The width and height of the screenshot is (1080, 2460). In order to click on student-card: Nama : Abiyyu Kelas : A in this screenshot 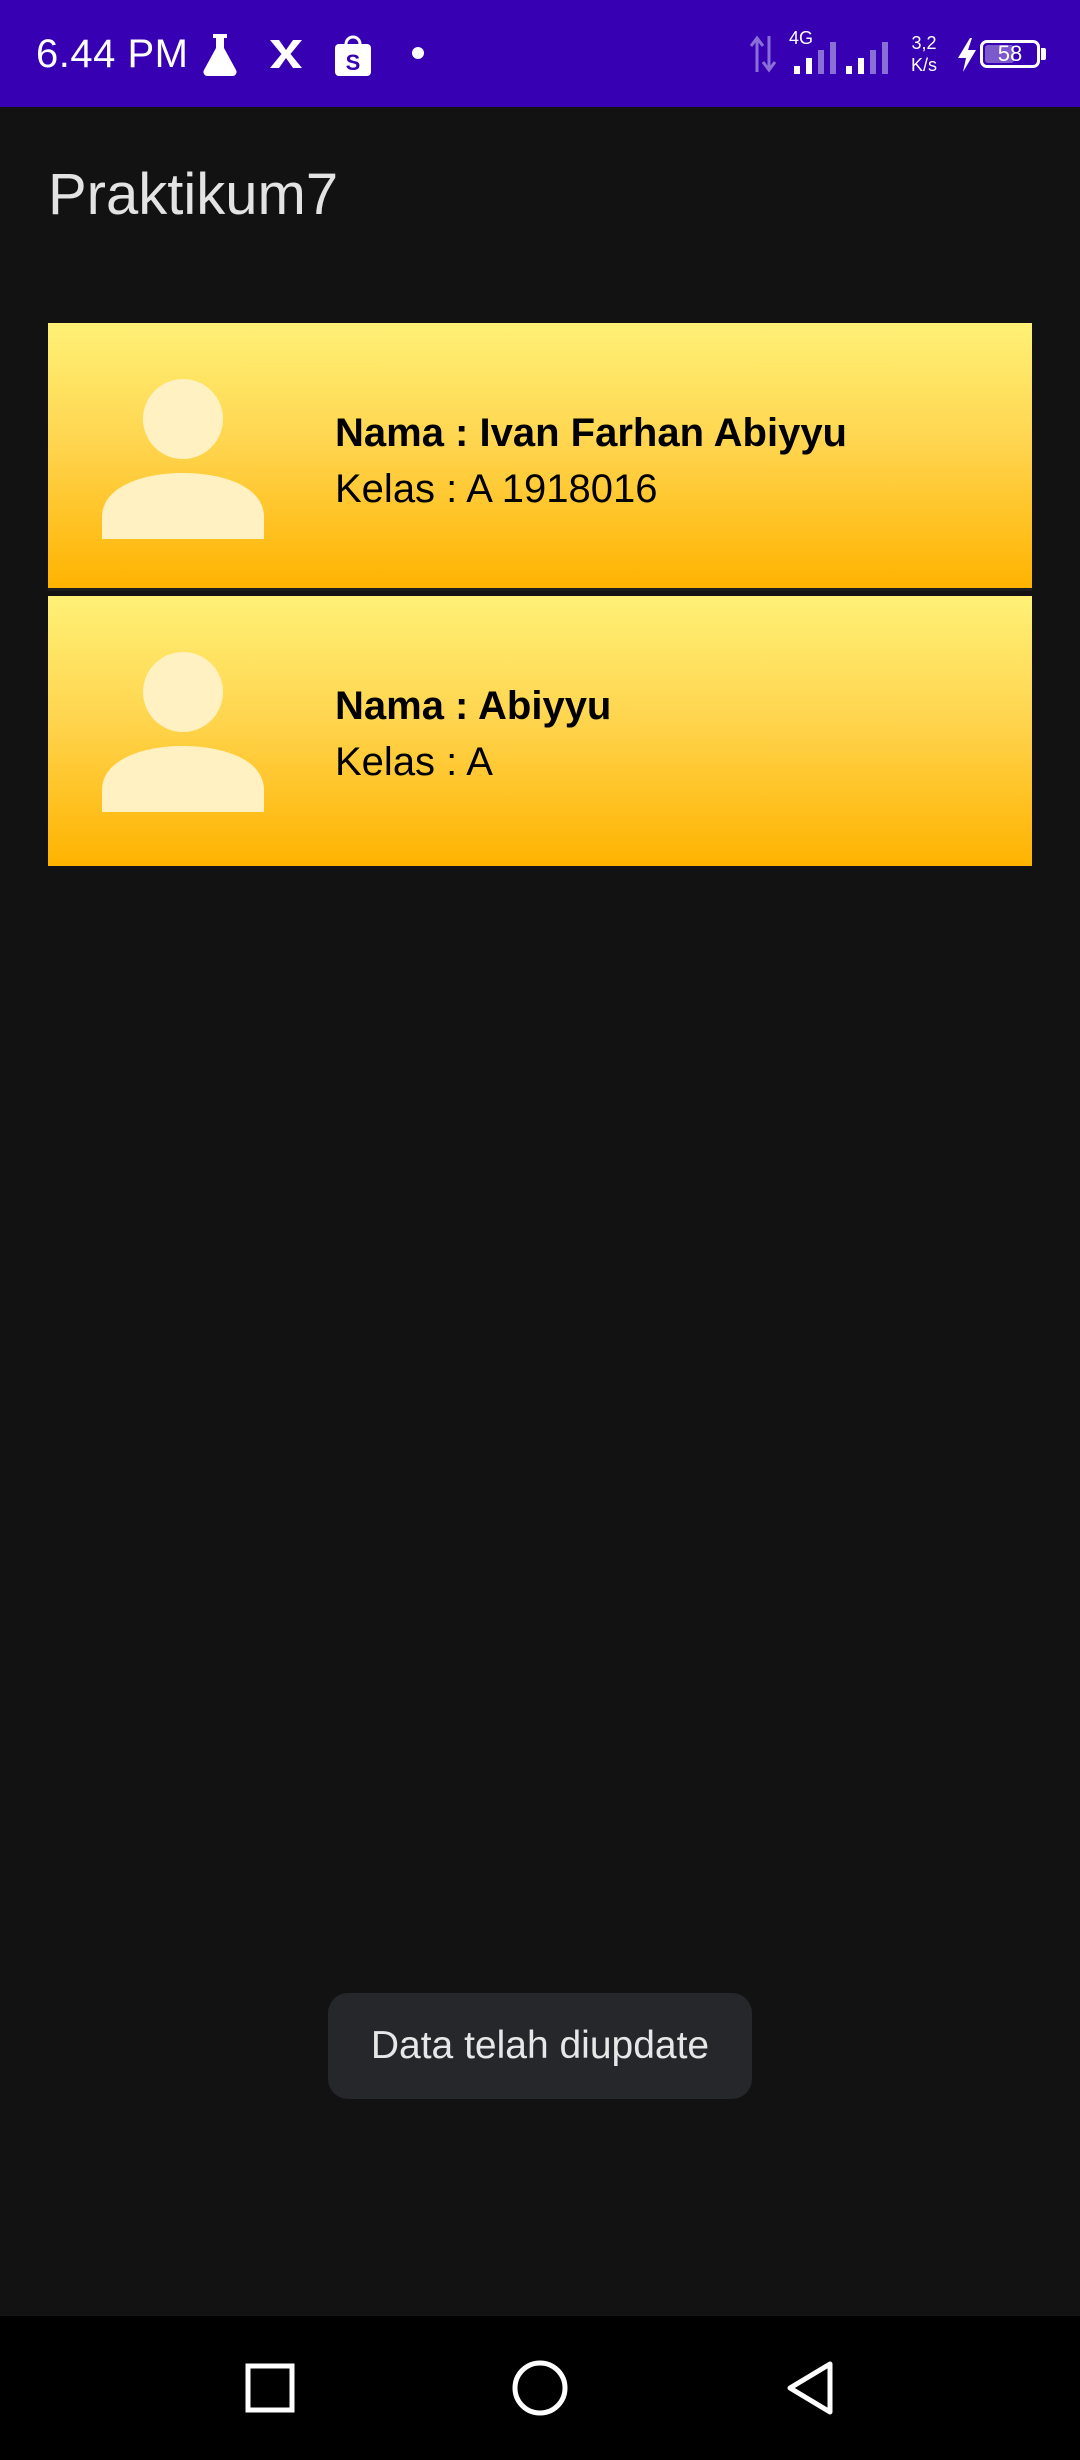, I will do `click(540, 731)`.